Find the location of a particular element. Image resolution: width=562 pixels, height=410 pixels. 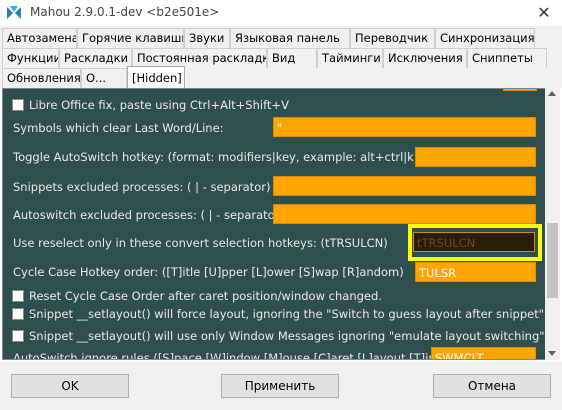

tab-hotkeys: Горячие клавиши is located at coordinates (130, 38).